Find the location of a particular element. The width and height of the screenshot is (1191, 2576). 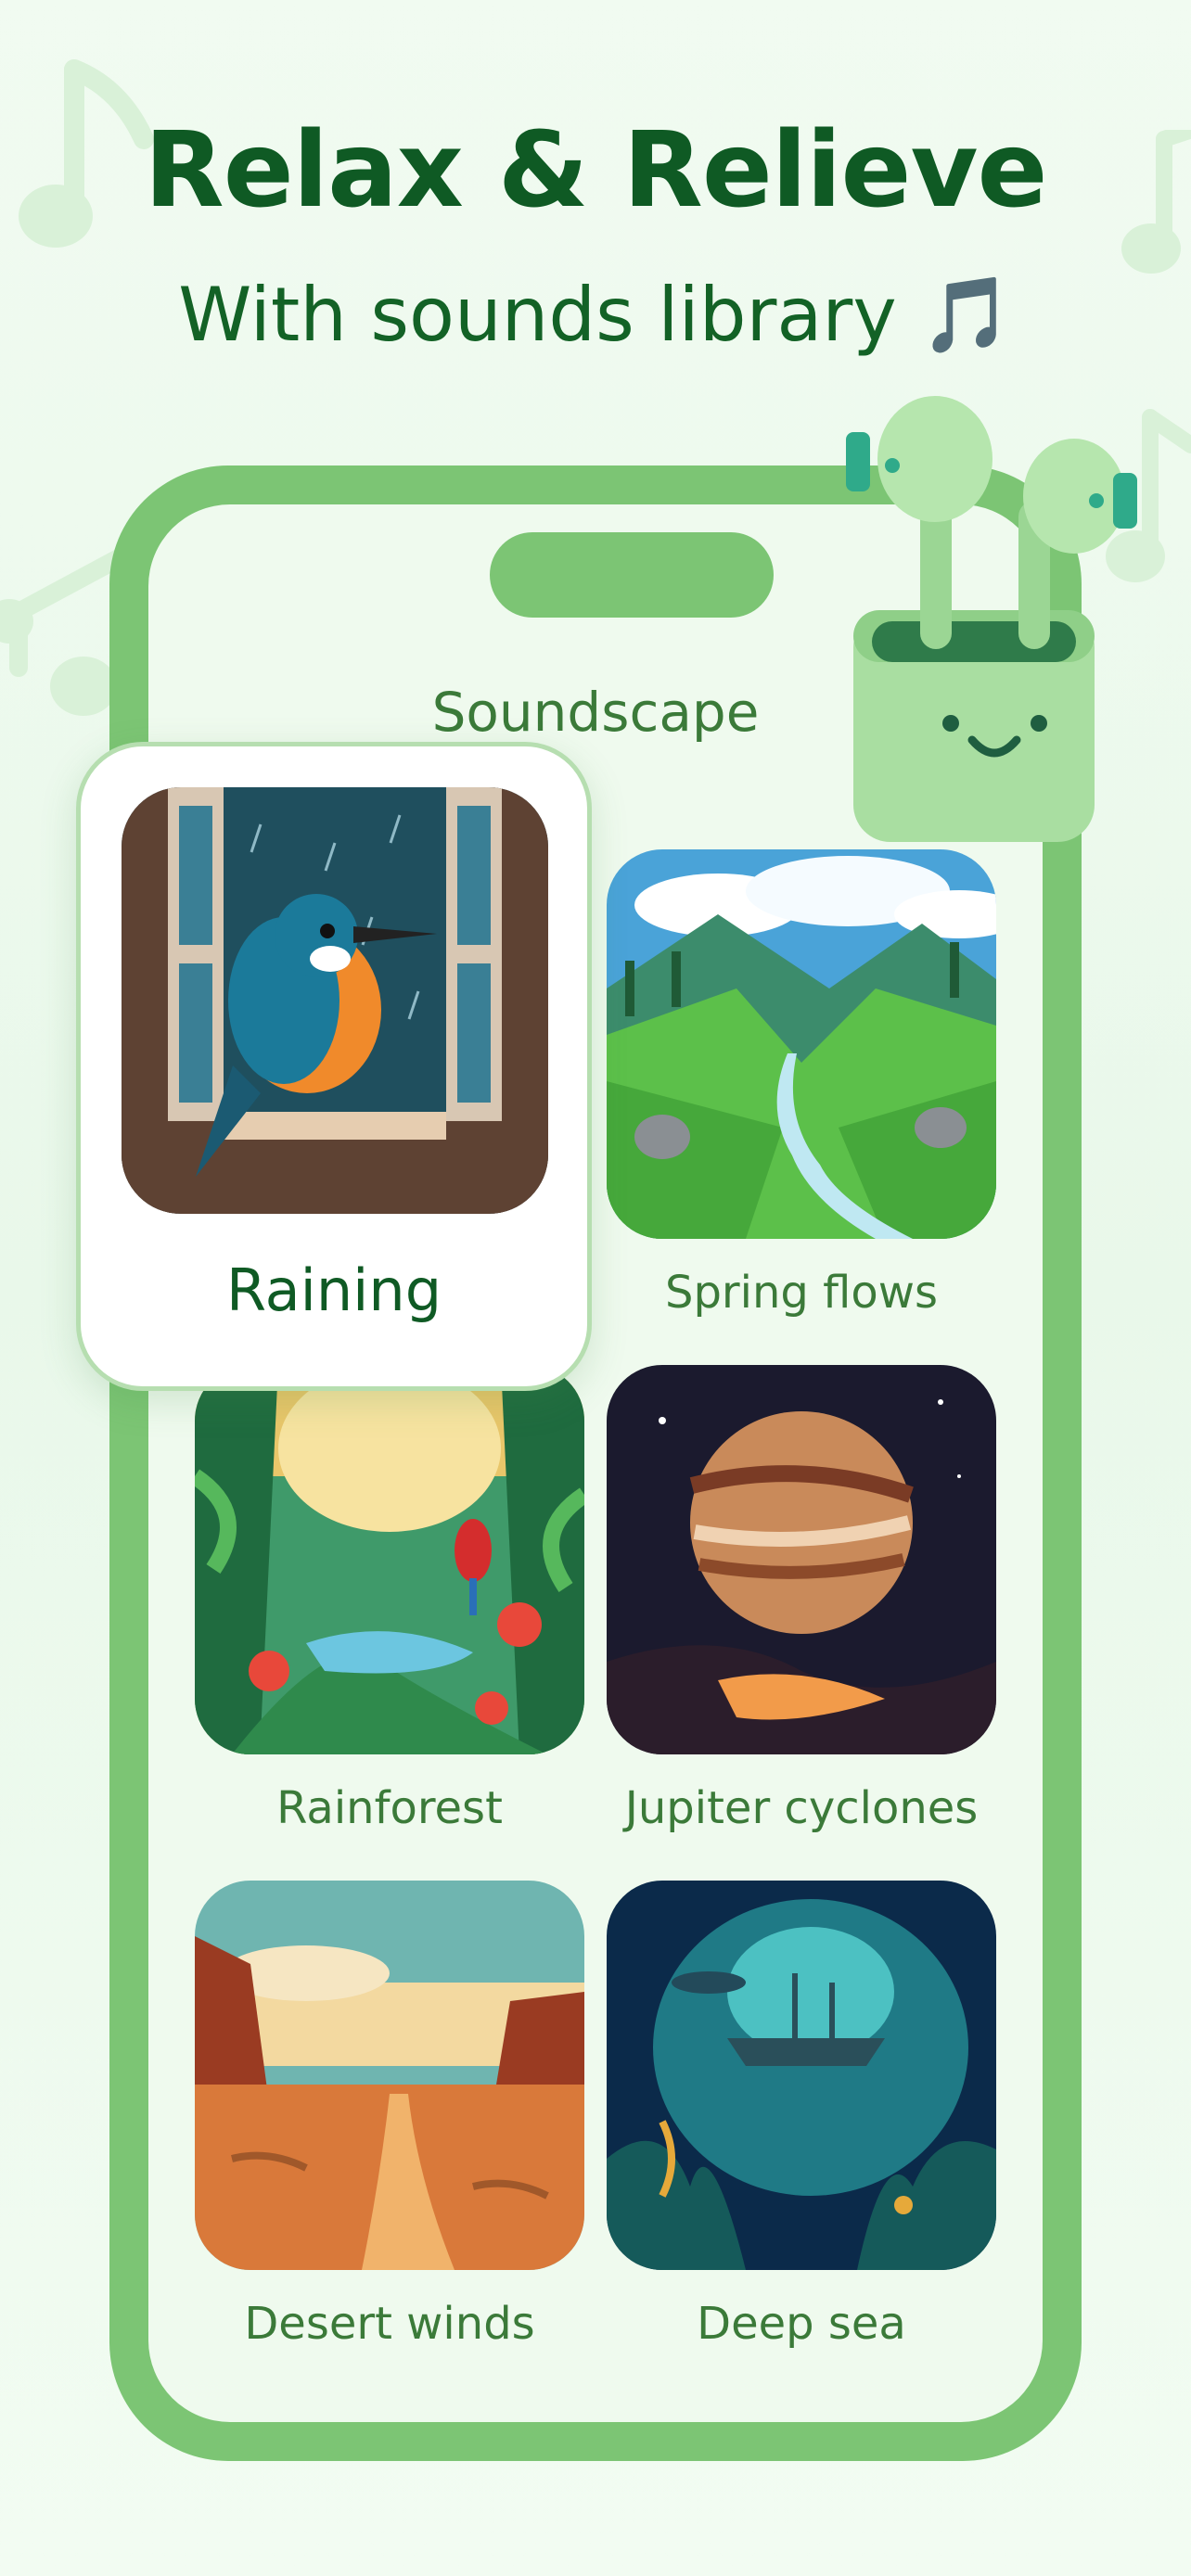

sound-label-selected: Raining is located at coordinates (334, 1290).